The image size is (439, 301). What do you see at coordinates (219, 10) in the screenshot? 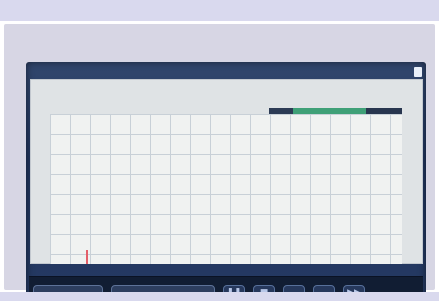
I see `top-band` at bounding box center [219, 10].